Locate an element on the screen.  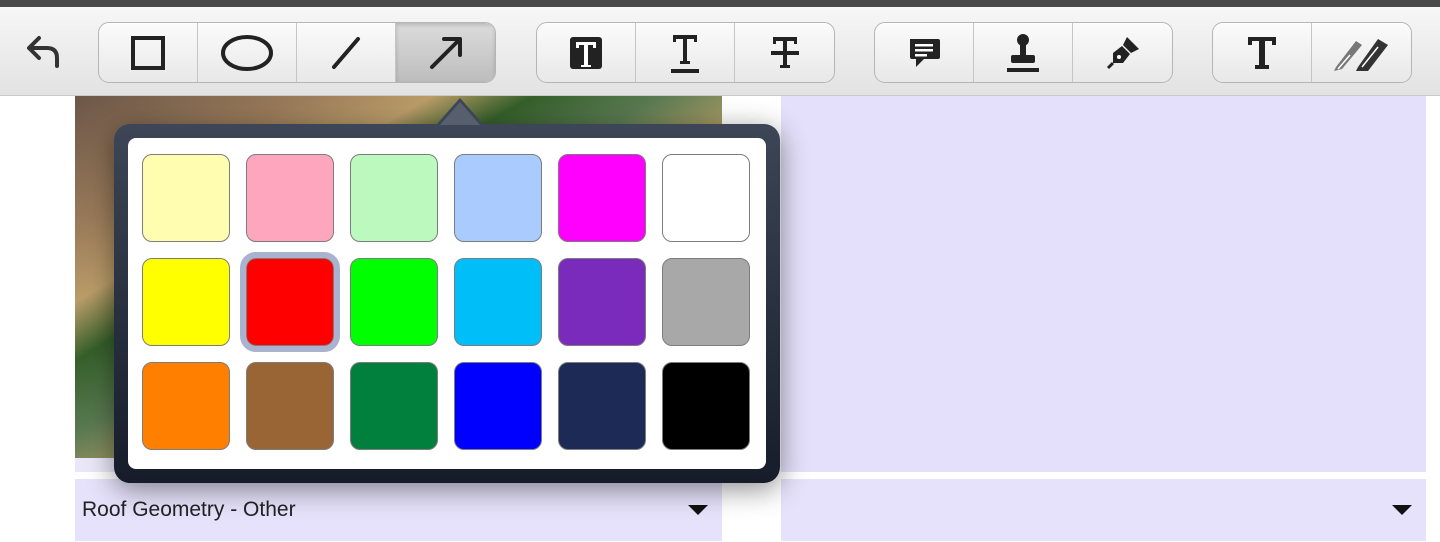
stamp-tool-button is located at coordinates (1023, 52).